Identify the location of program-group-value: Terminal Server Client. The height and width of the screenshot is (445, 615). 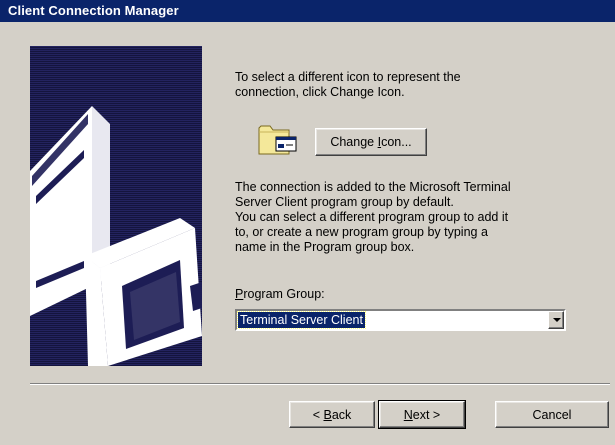
(301, 320).